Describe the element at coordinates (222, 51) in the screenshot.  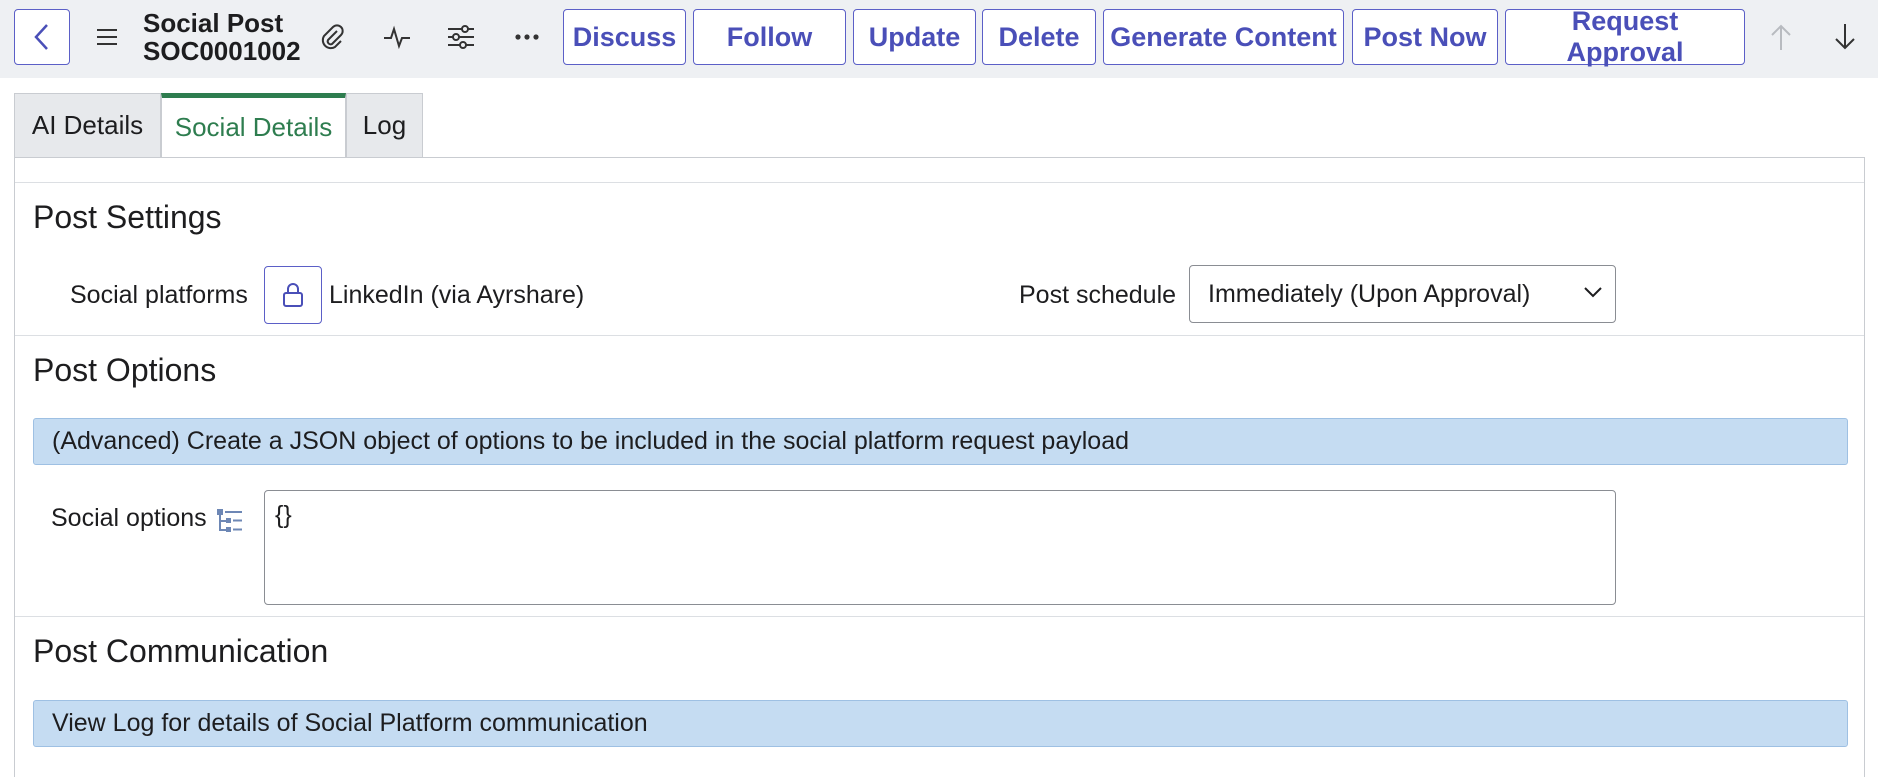
I see `record-number: SOC0001002` at that location.